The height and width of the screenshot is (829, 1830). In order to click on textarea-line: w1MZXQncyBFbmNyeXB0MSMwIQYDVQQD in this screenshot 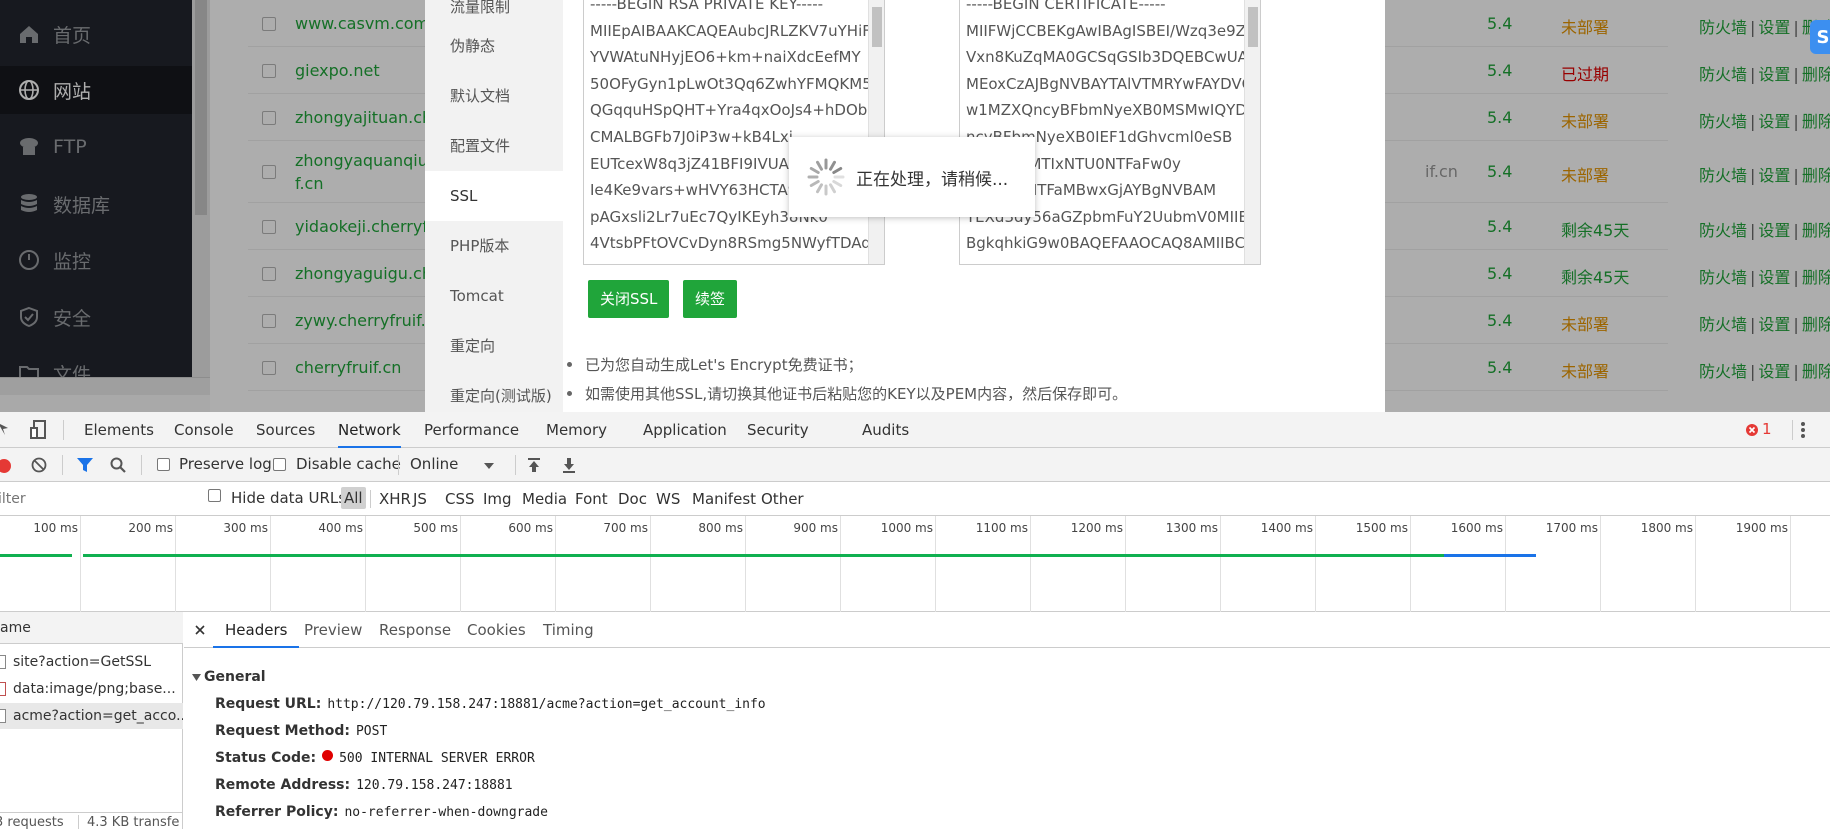, I will do `click(1113, 110)`.